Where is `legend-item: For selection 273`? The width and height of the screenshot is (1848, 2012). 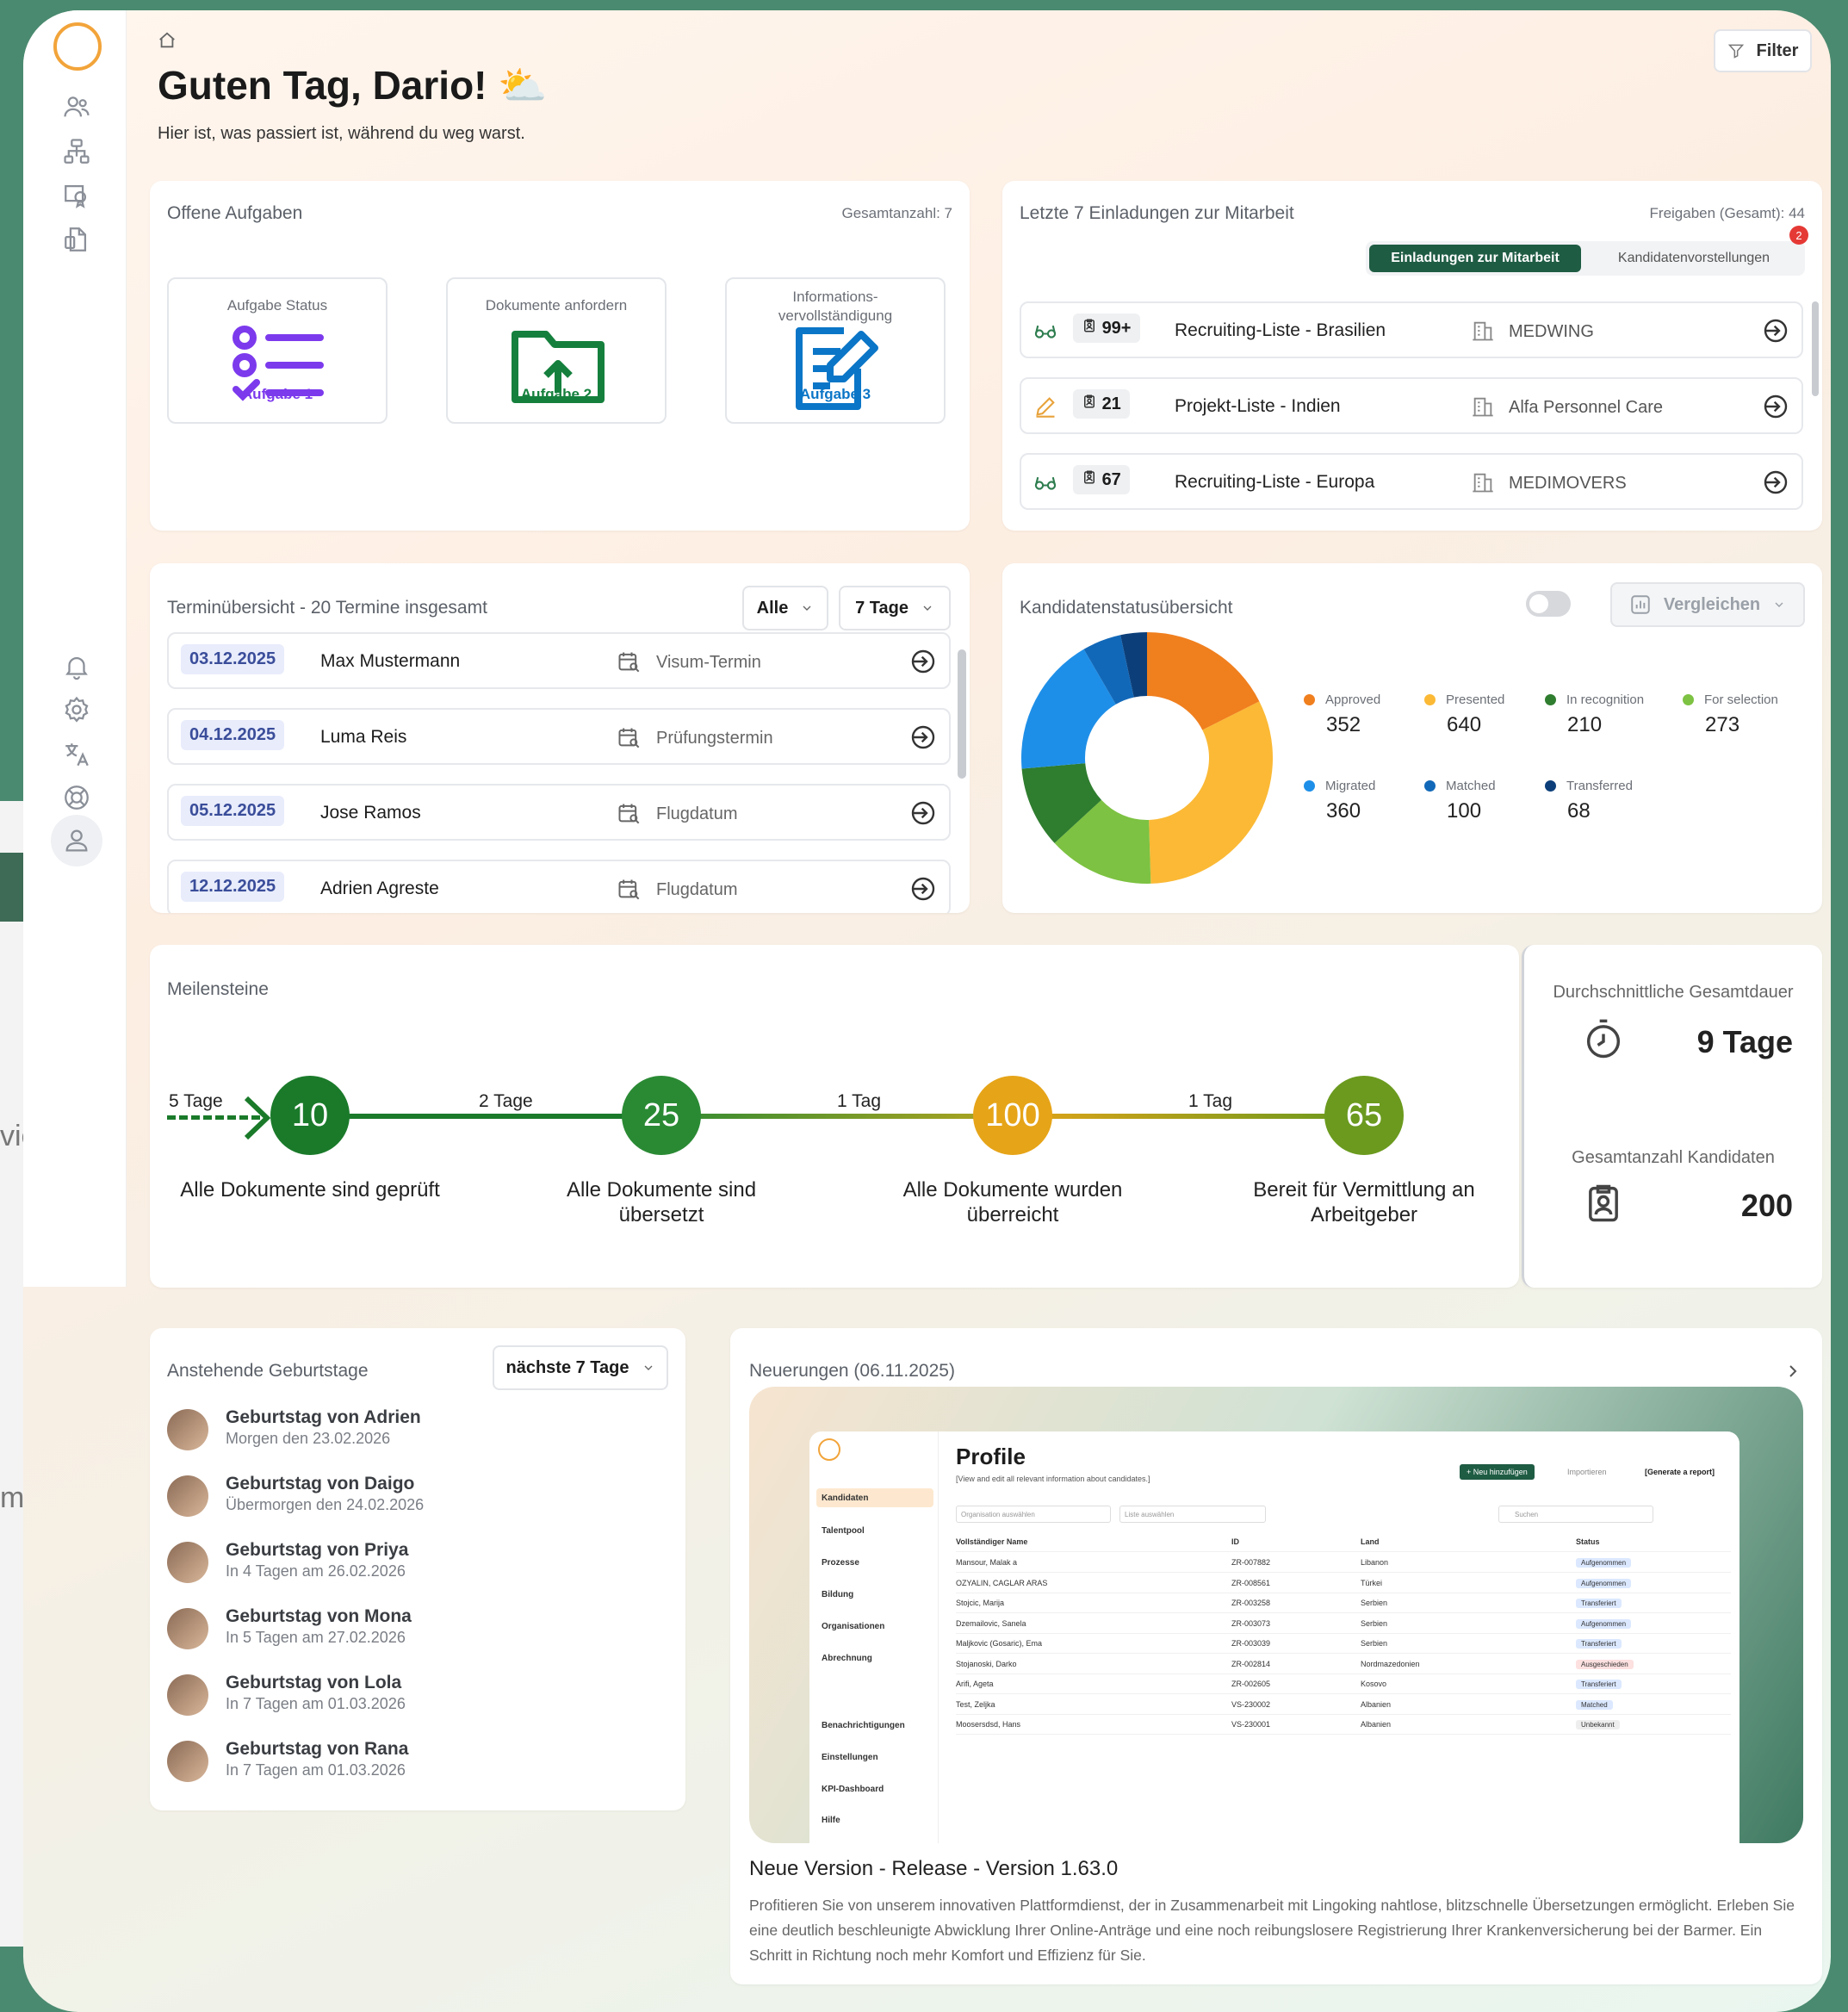 legend-item: For selection 273 is located at coordinates (1730, 714).